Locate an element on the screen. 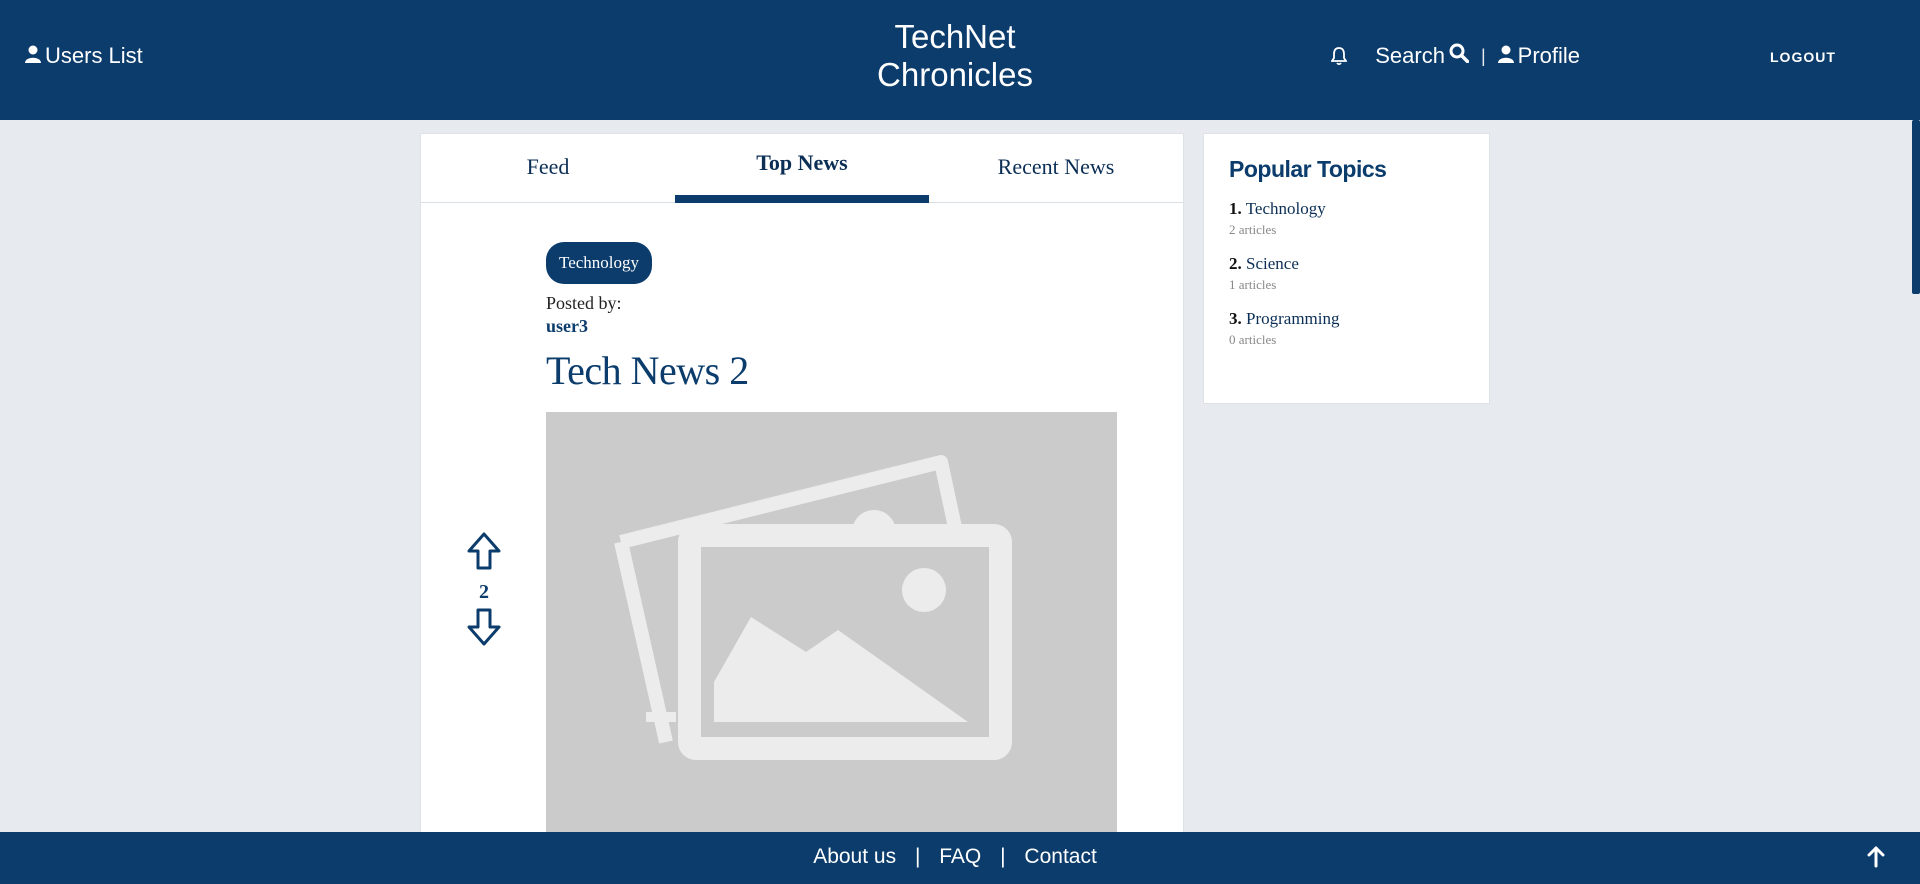 The image size is (1920, 884). vote-count: 2 is located at coordinates (484, 592).